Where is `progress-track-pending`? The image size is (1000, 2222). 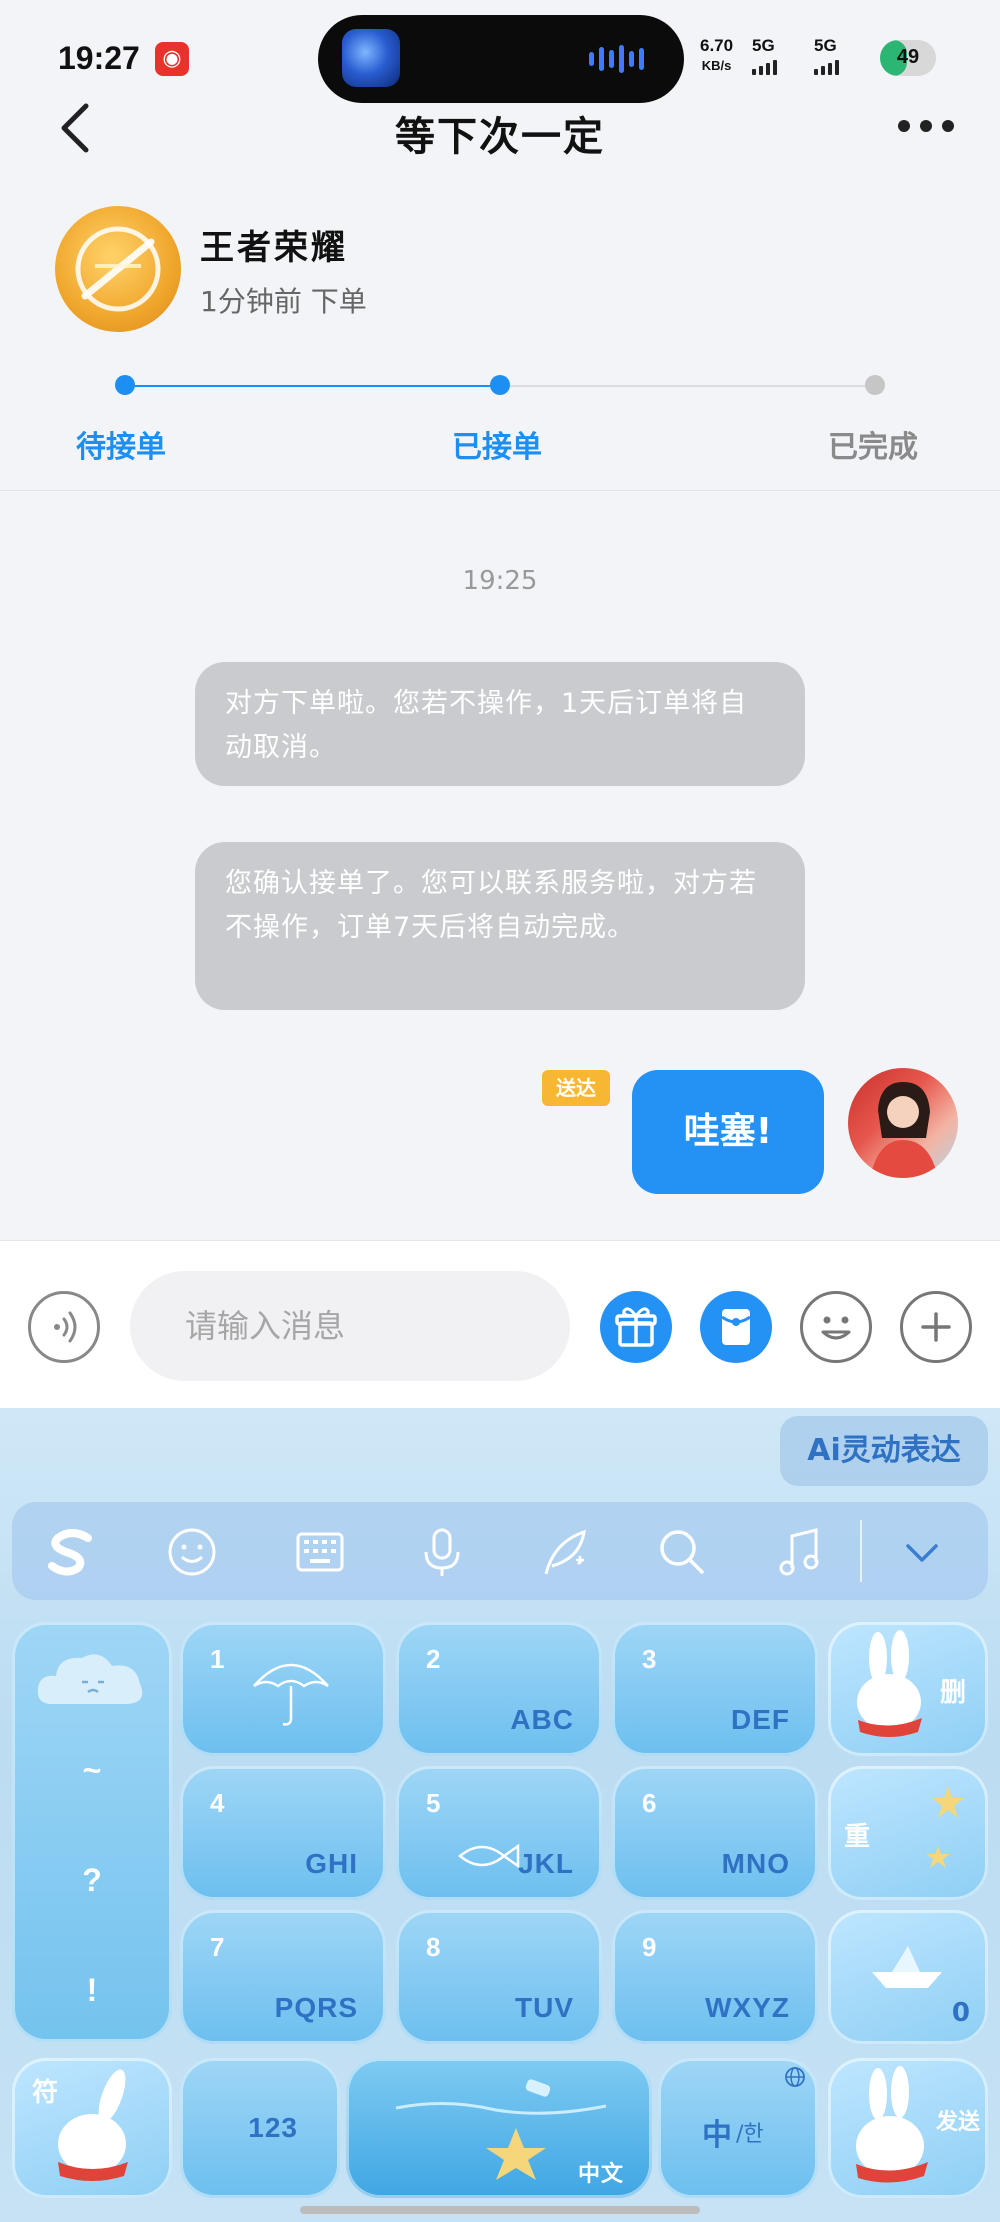 progress-track-pending is located at coordinates (687, 386).